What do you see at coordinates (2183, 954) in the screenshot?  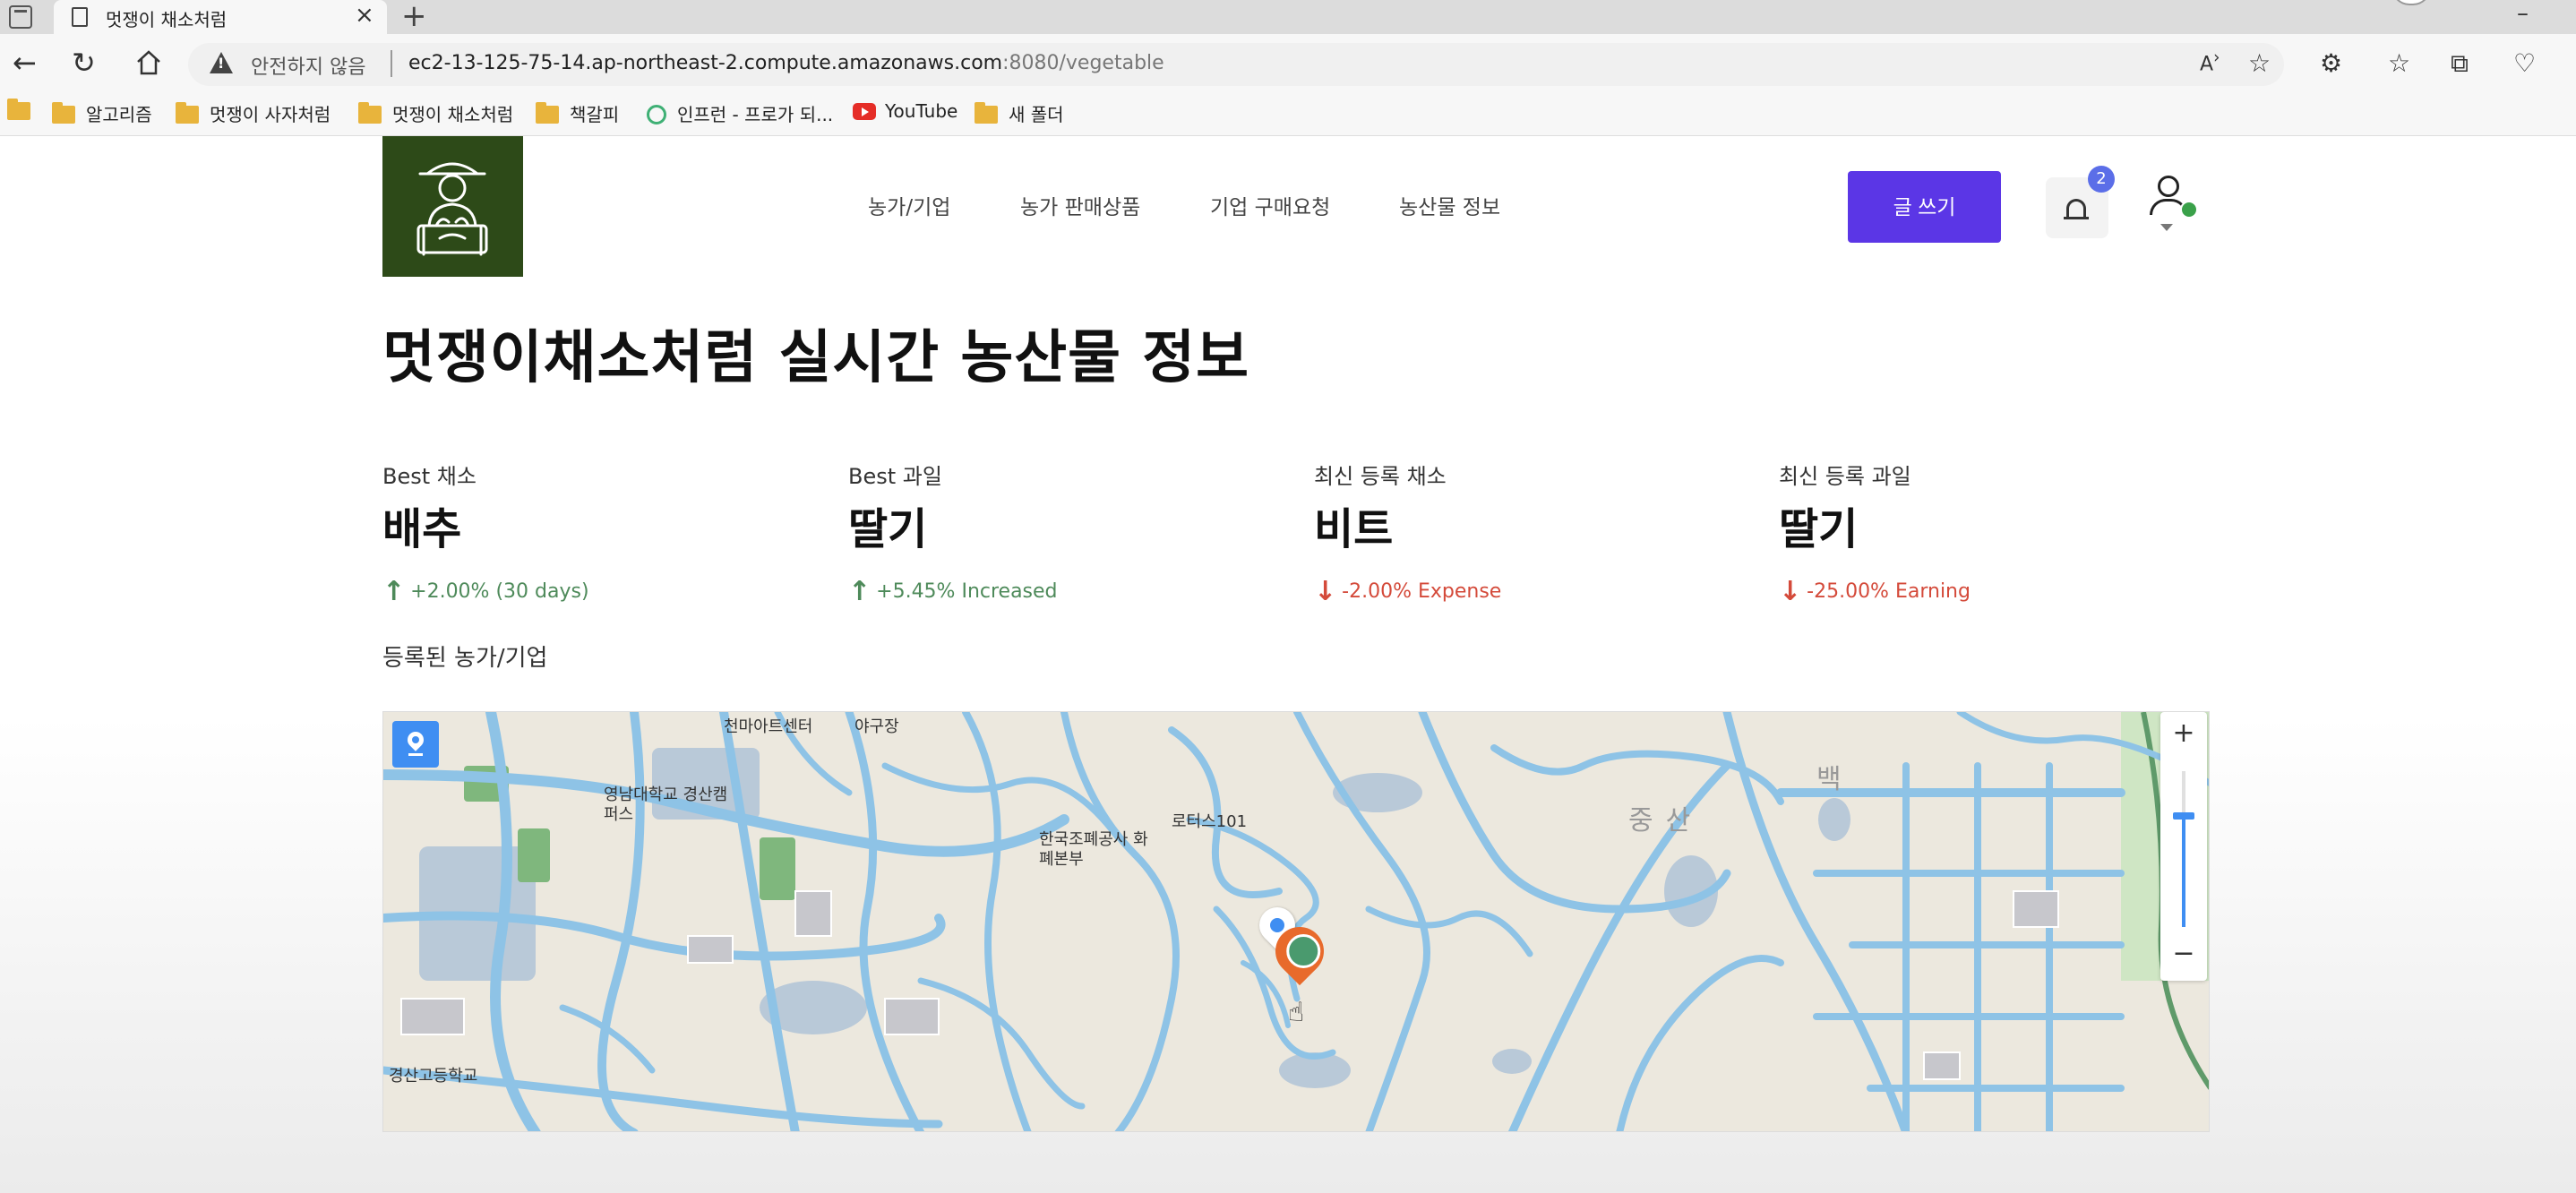 I see `zoom-out-button: −` at bounding box center [2183, 954].